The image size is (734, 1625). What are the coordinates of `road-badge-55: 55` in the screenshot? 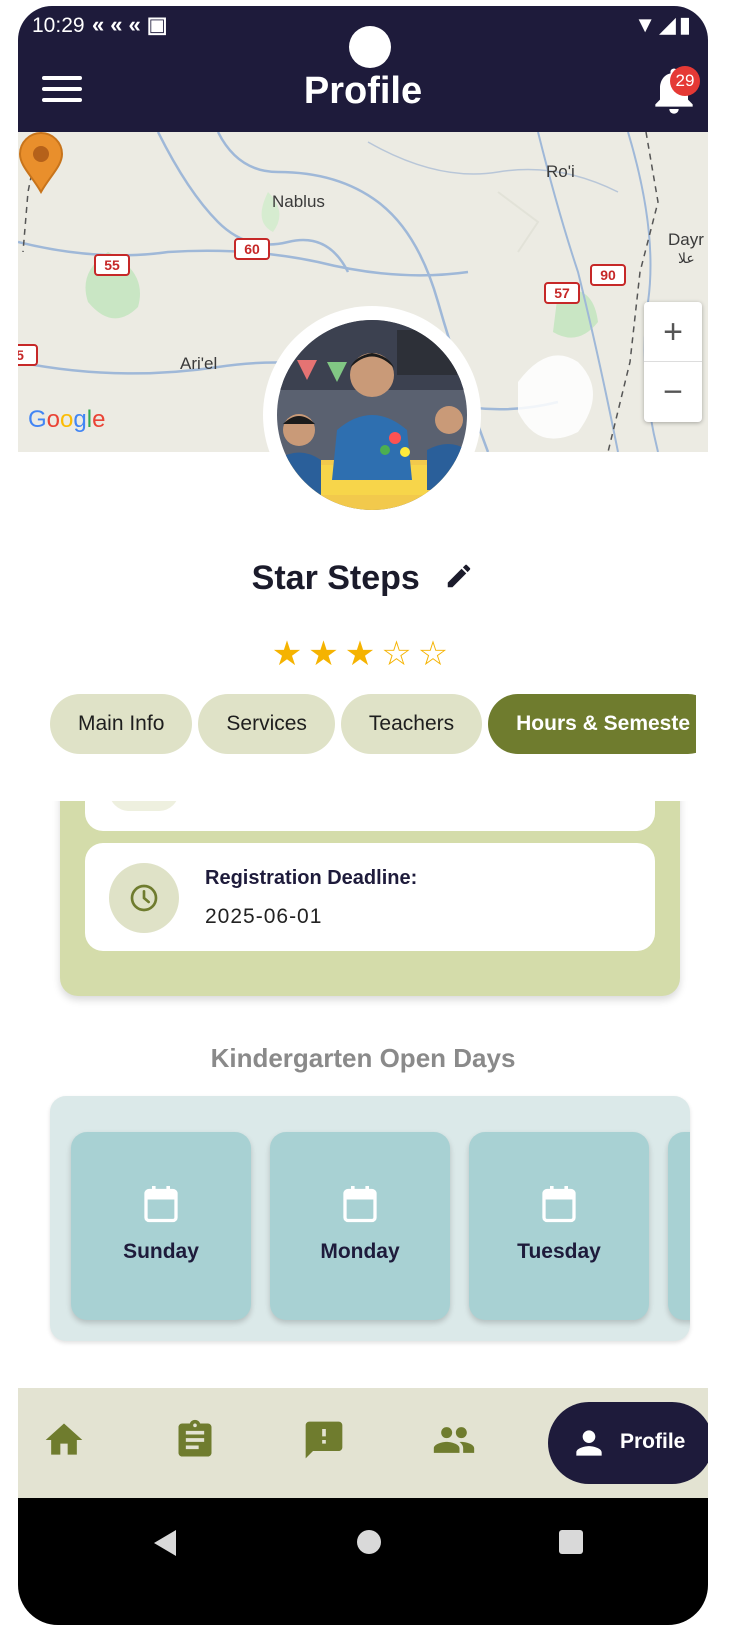 It's located at (112, 265).